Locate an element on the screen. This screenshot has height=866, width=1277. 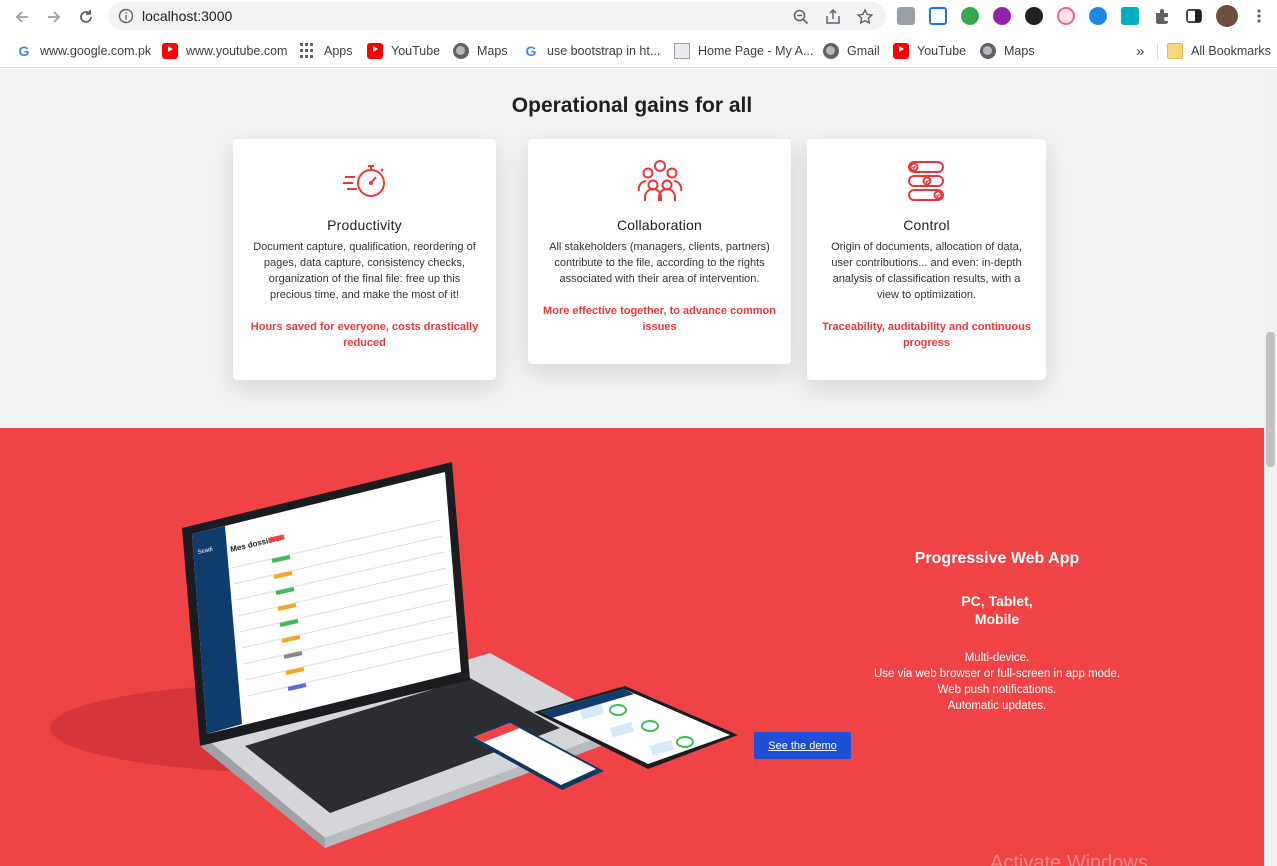
pwa-devices: PC, Tablet, Mobile is located at coordinates (997, 610).